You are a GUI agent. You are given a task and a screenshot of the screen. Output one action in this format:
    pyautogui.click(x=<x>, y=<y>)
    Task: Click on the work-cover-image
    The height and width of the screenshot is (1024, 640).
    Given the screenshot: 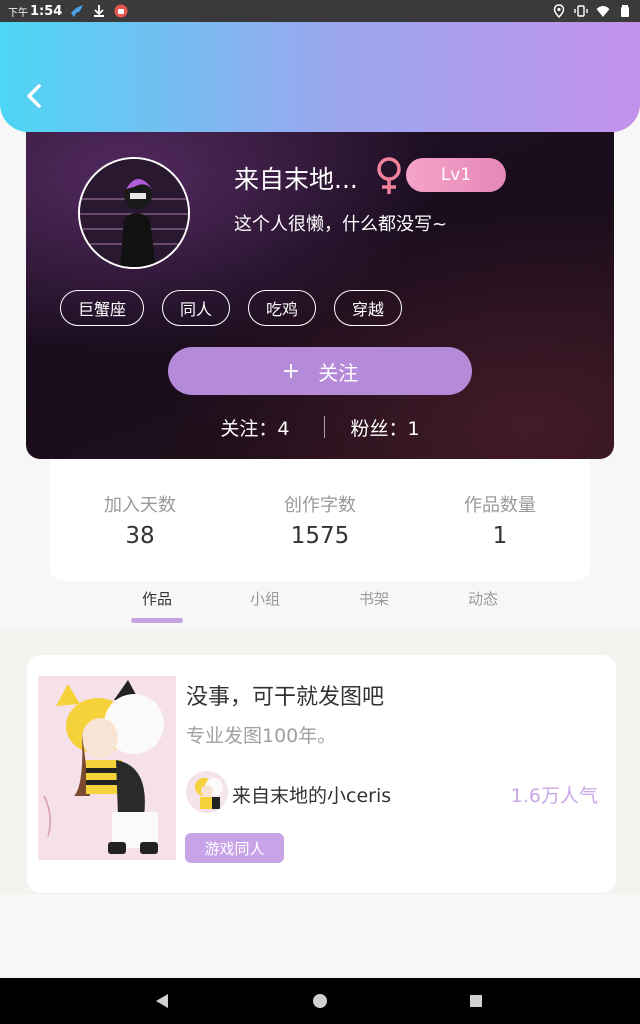 What is the action you would take?
    pyautogui.click(x=107, y=768)
    